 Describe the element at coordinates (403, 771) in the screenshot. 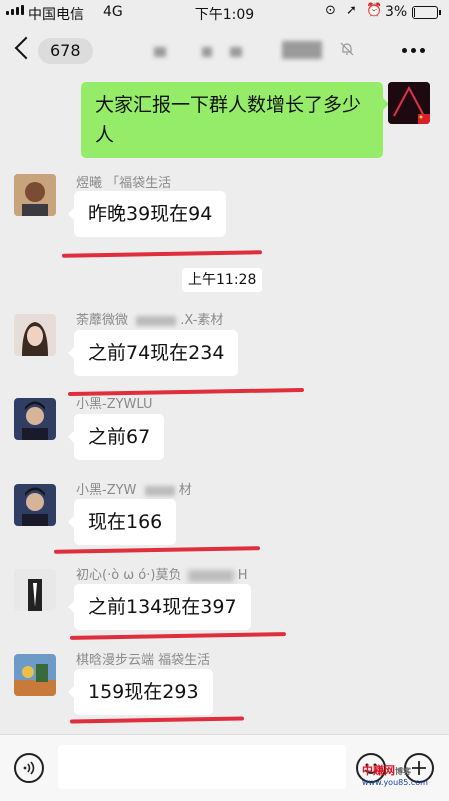

I see `watermark-suffix: 博客` at that location.